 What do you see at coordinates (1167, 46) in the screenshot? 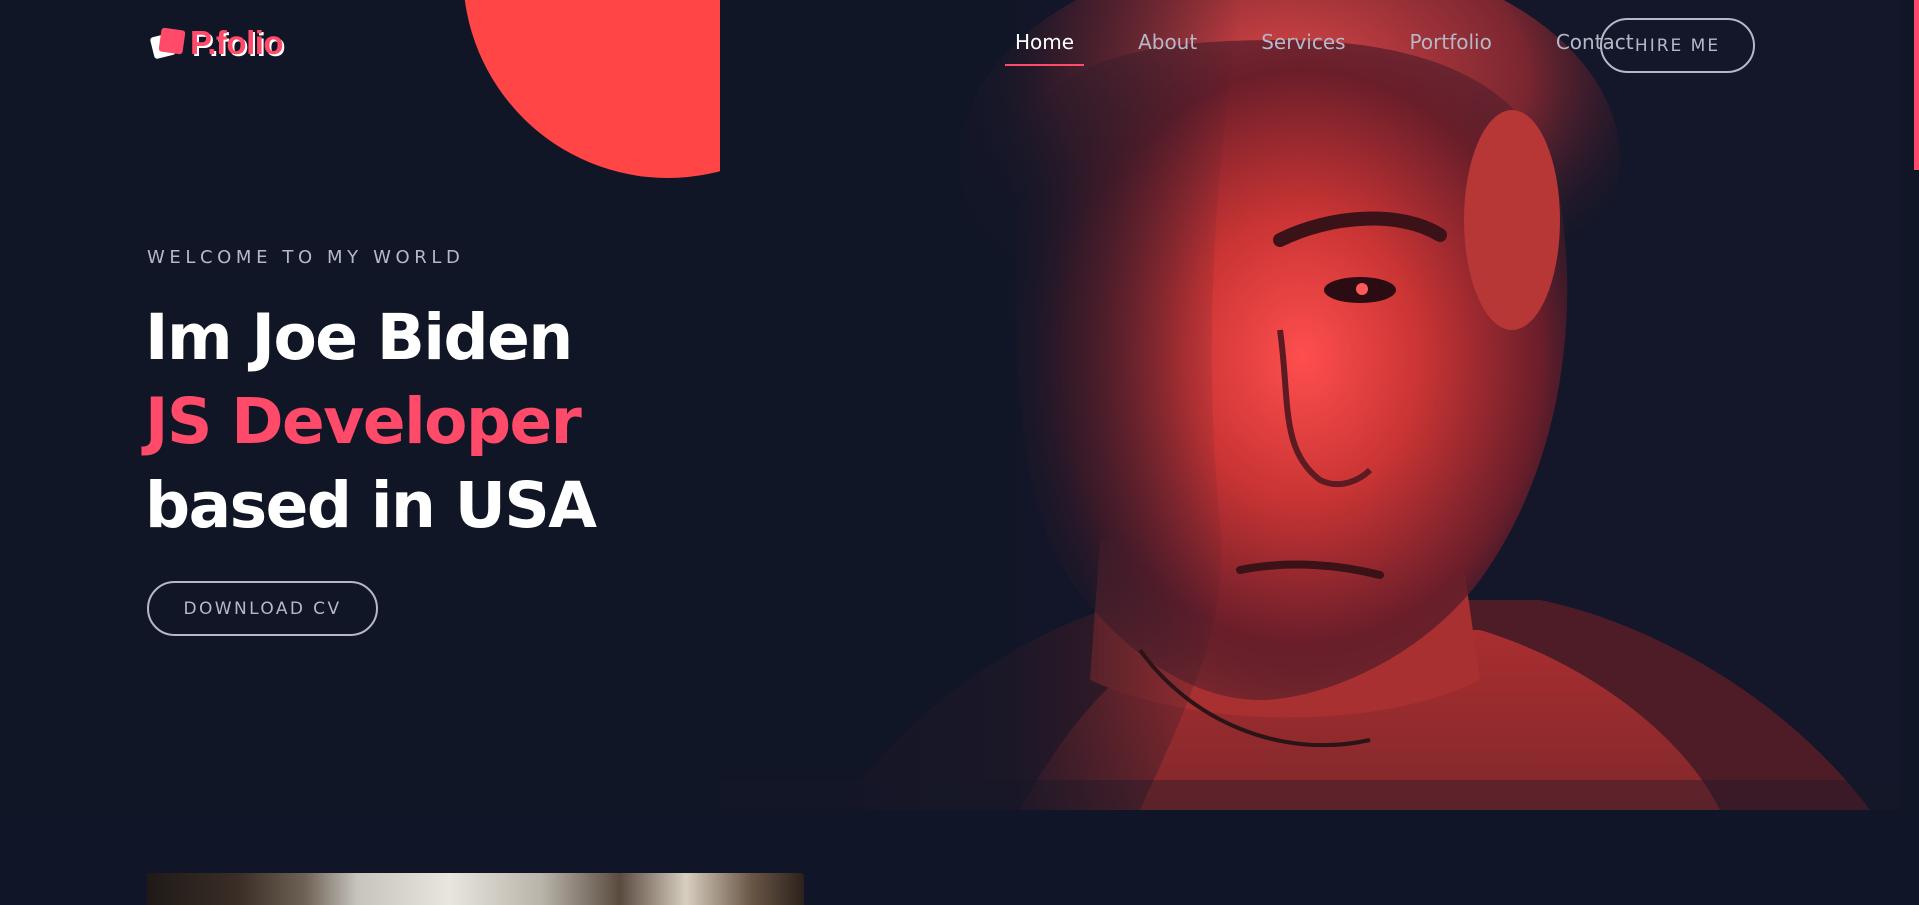
I see `nav-item-about: About` at bounding box center [1167, 46].